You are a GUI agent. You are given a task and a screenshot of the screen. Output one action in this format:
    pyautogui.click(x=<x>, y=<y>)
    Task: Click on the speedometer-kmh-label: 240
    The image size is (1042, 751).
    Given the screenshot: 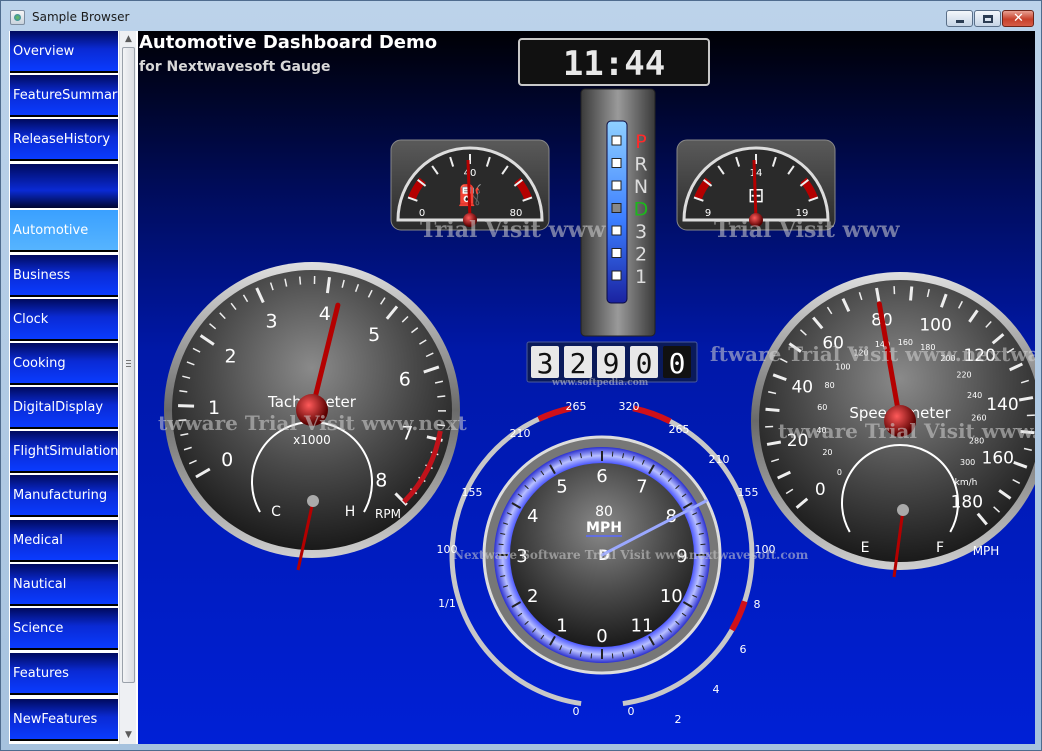 What is the action you would take?
    pyautogui.click(x=974, y=395)
    